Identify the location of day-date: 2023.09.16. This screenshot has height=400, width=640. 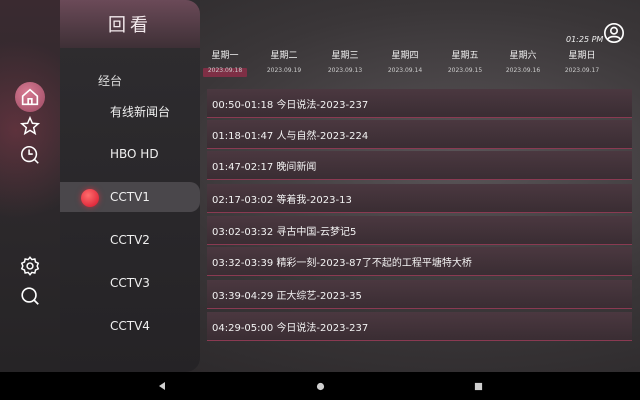
(523, 70).